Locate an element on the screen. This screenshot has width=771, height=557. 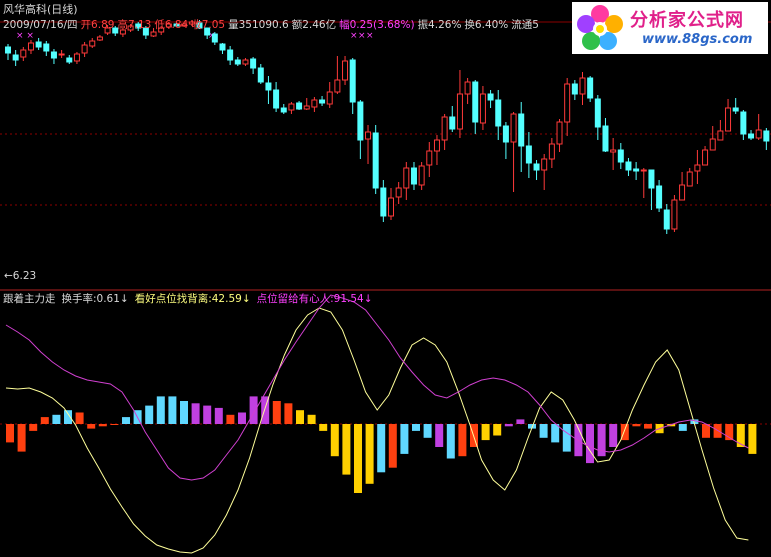
quote-field: 低6.84 is located at coordinates (171, 25).